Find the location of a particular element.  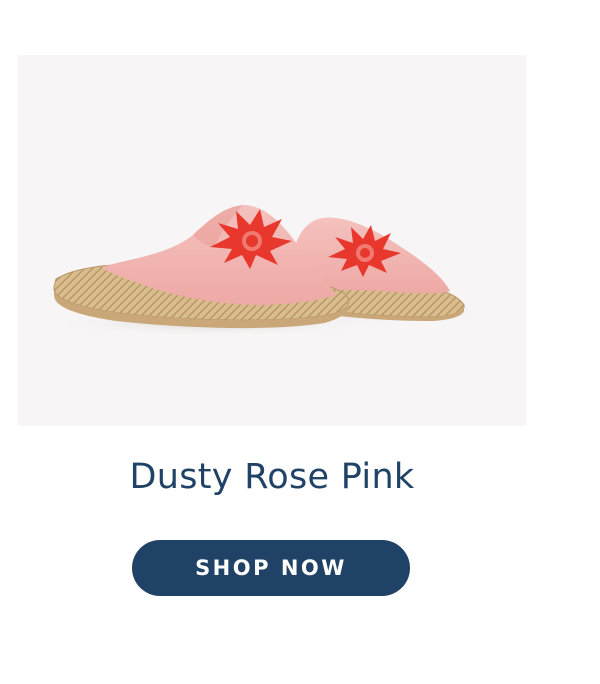

product-title: Dusty Rose Pink is located at coordinates (272, 477).